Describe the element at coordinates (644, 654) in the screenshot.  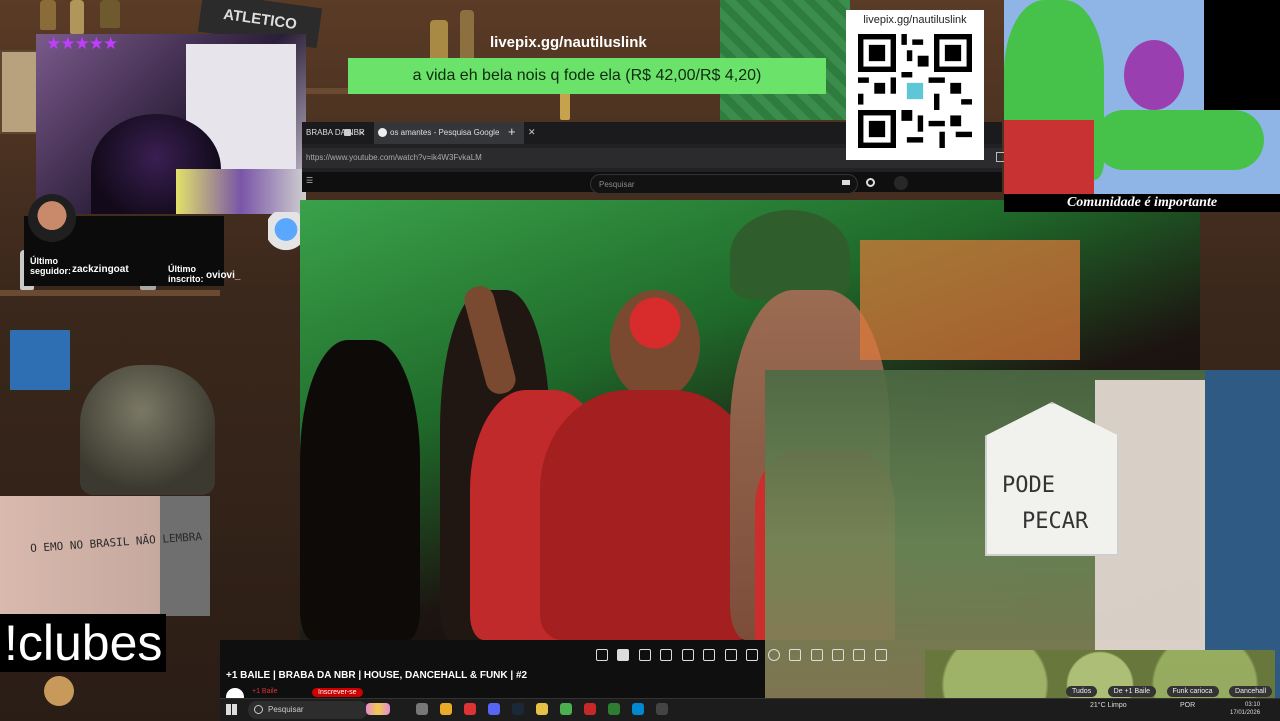
I see `audio-icon` at that location.